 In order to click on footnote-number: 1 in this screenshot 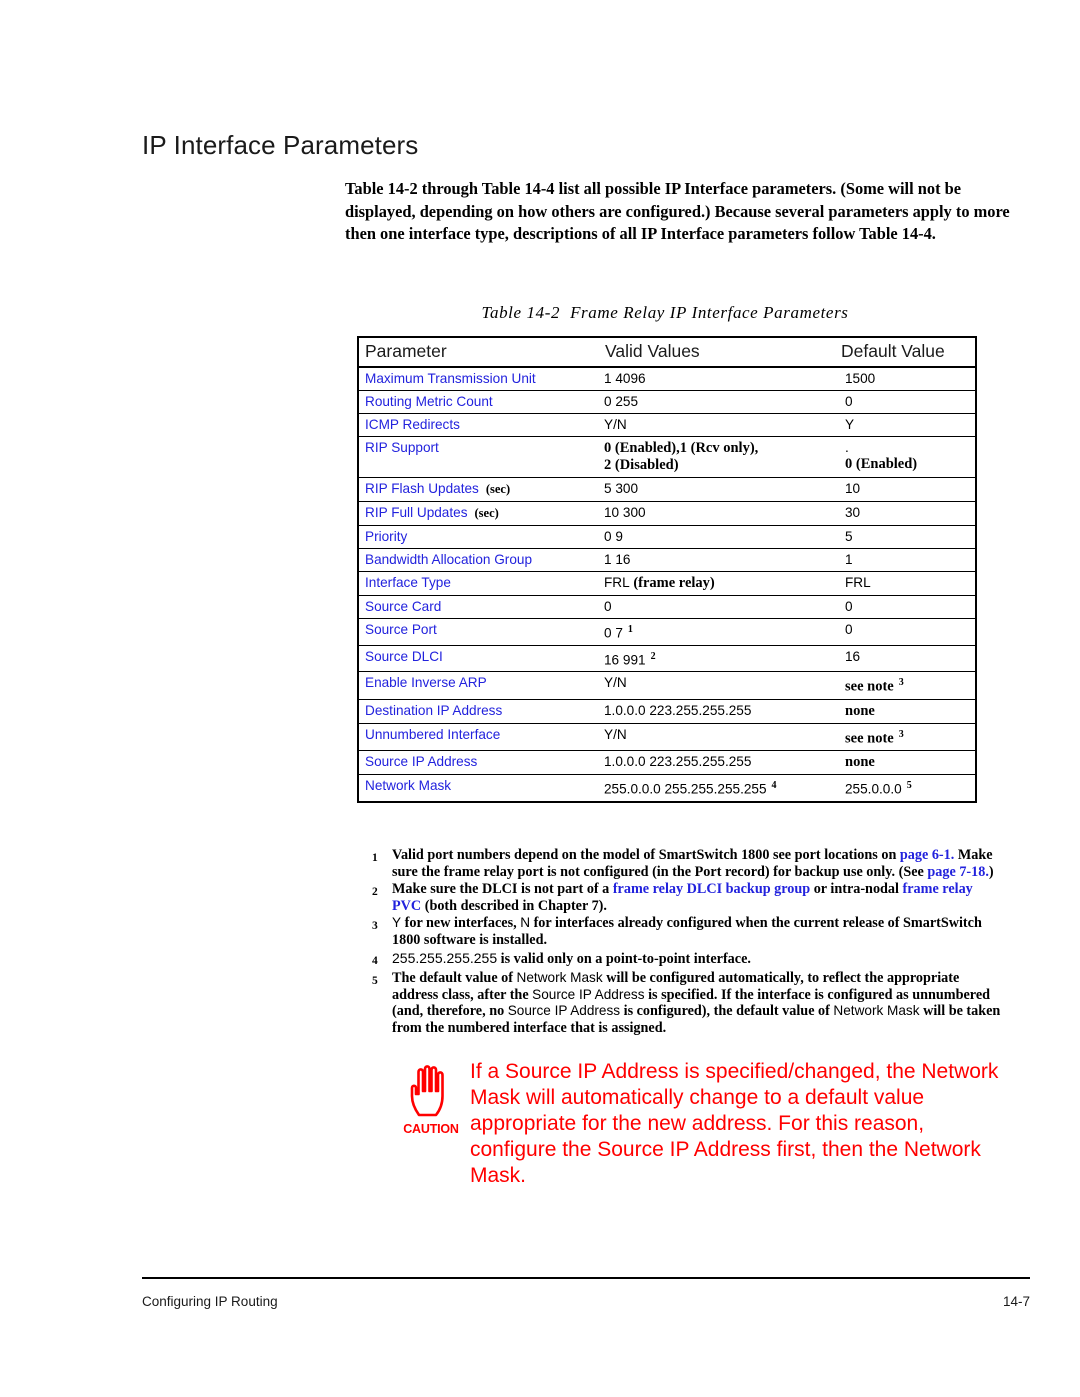, I will do `click(375, 858)`.